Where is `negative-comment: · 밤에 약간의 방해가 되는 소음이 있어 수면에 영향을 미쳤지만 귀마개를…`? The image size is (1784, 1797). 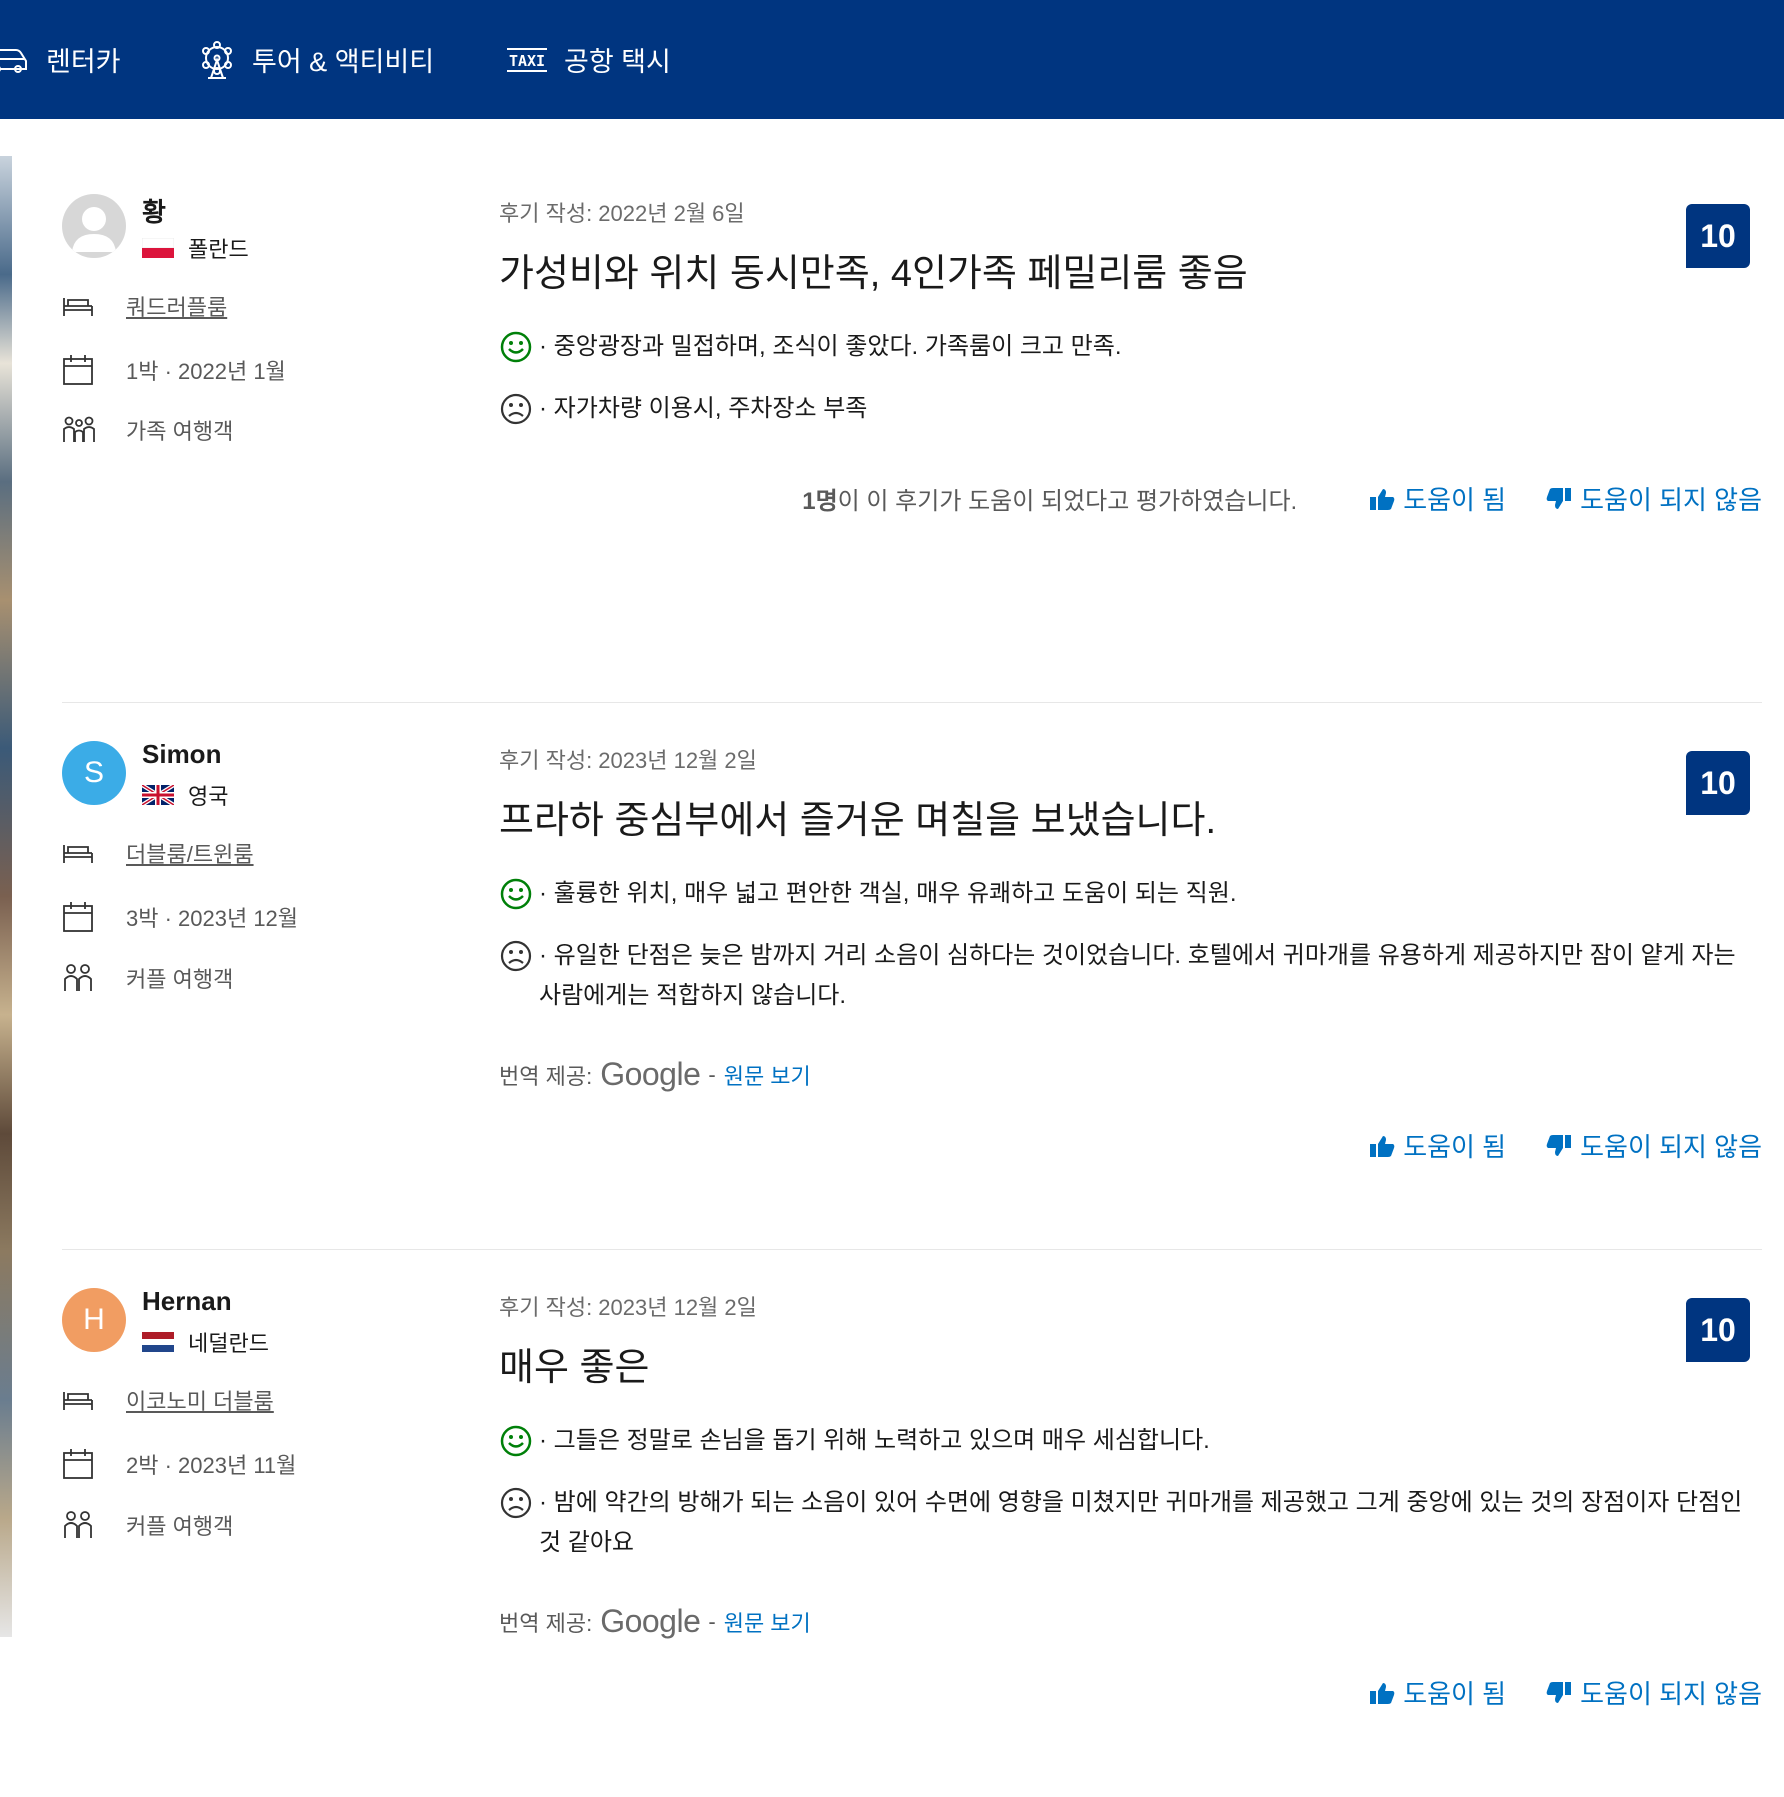 negative-comment: · 밤에 약간의 방해가 되는 소음이 있어 수면에 영향을 미쳤지만 귀마개를… is located at coordinates (1130, 1523).